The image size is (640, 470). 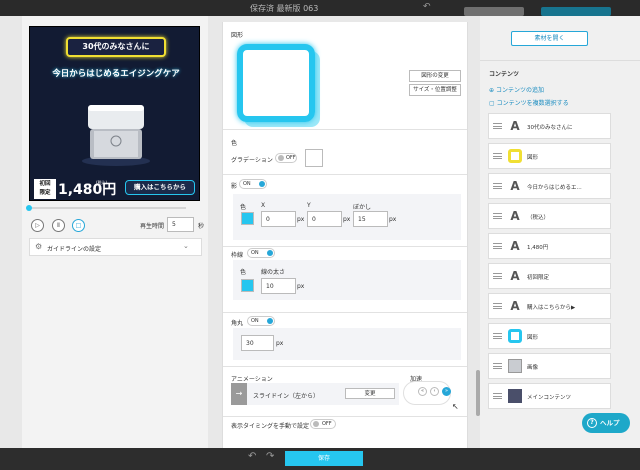 I want to click on shadow-blur-input: 15, so click(x=370, y=219).